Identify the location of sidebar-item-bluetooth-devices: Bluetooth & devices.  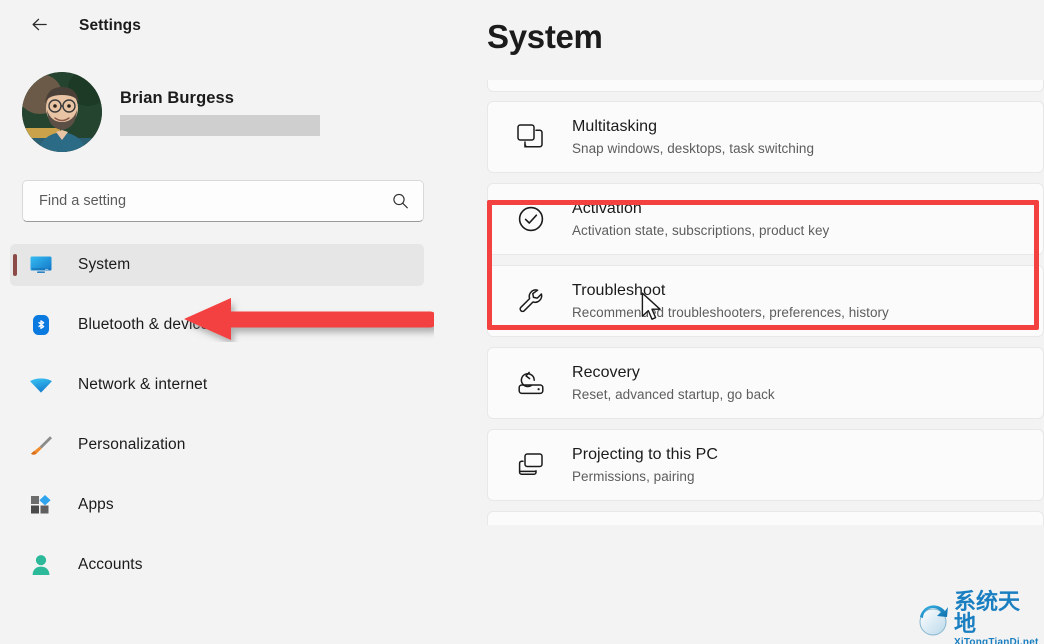
(217, 325).